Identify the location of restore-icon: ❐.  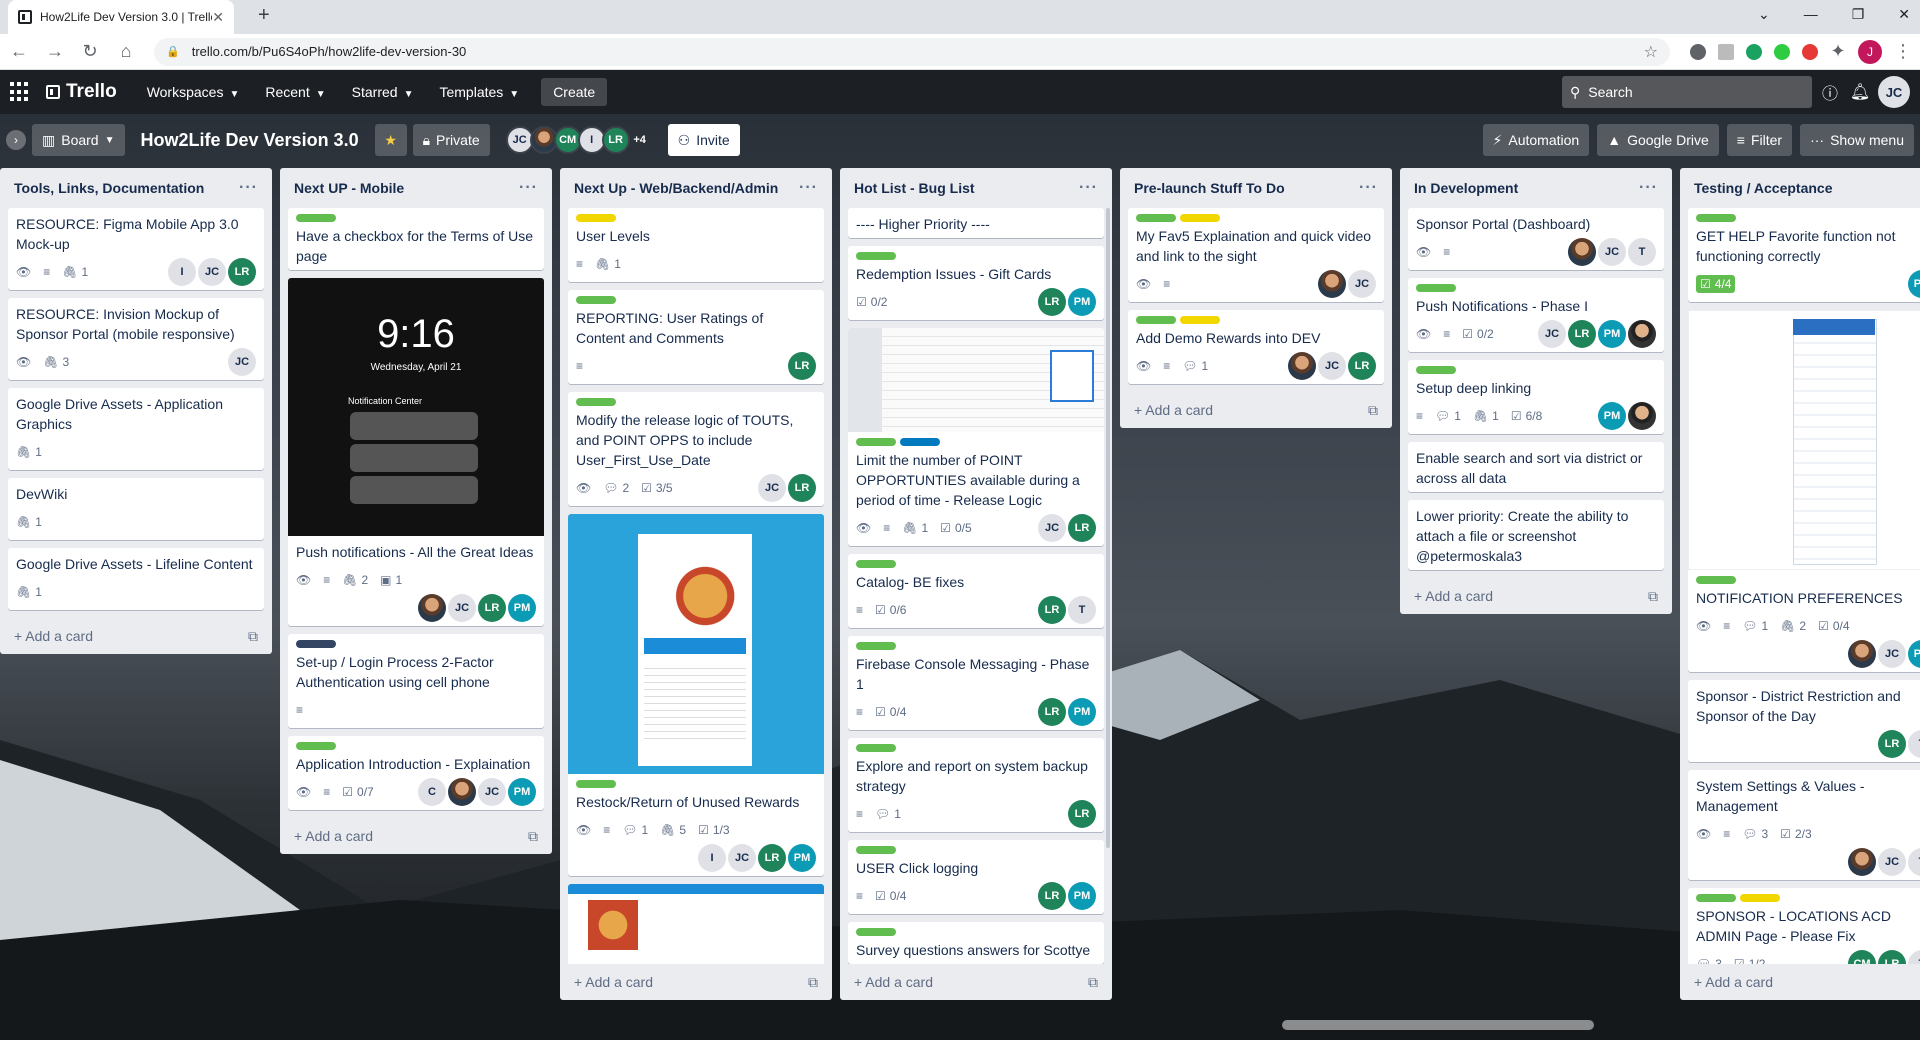
(1858, 14).